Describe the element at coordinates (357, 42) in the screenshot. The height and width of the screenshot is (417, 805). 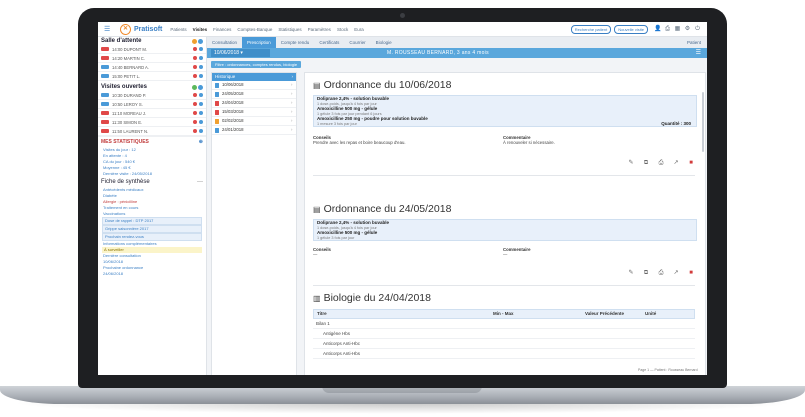
I see `tab-item: Courrier` at that location.